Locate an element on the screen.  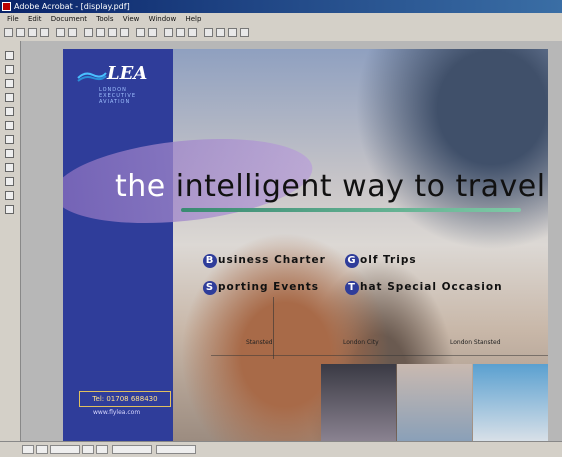
toolbar is located at coordinates (281, 33).